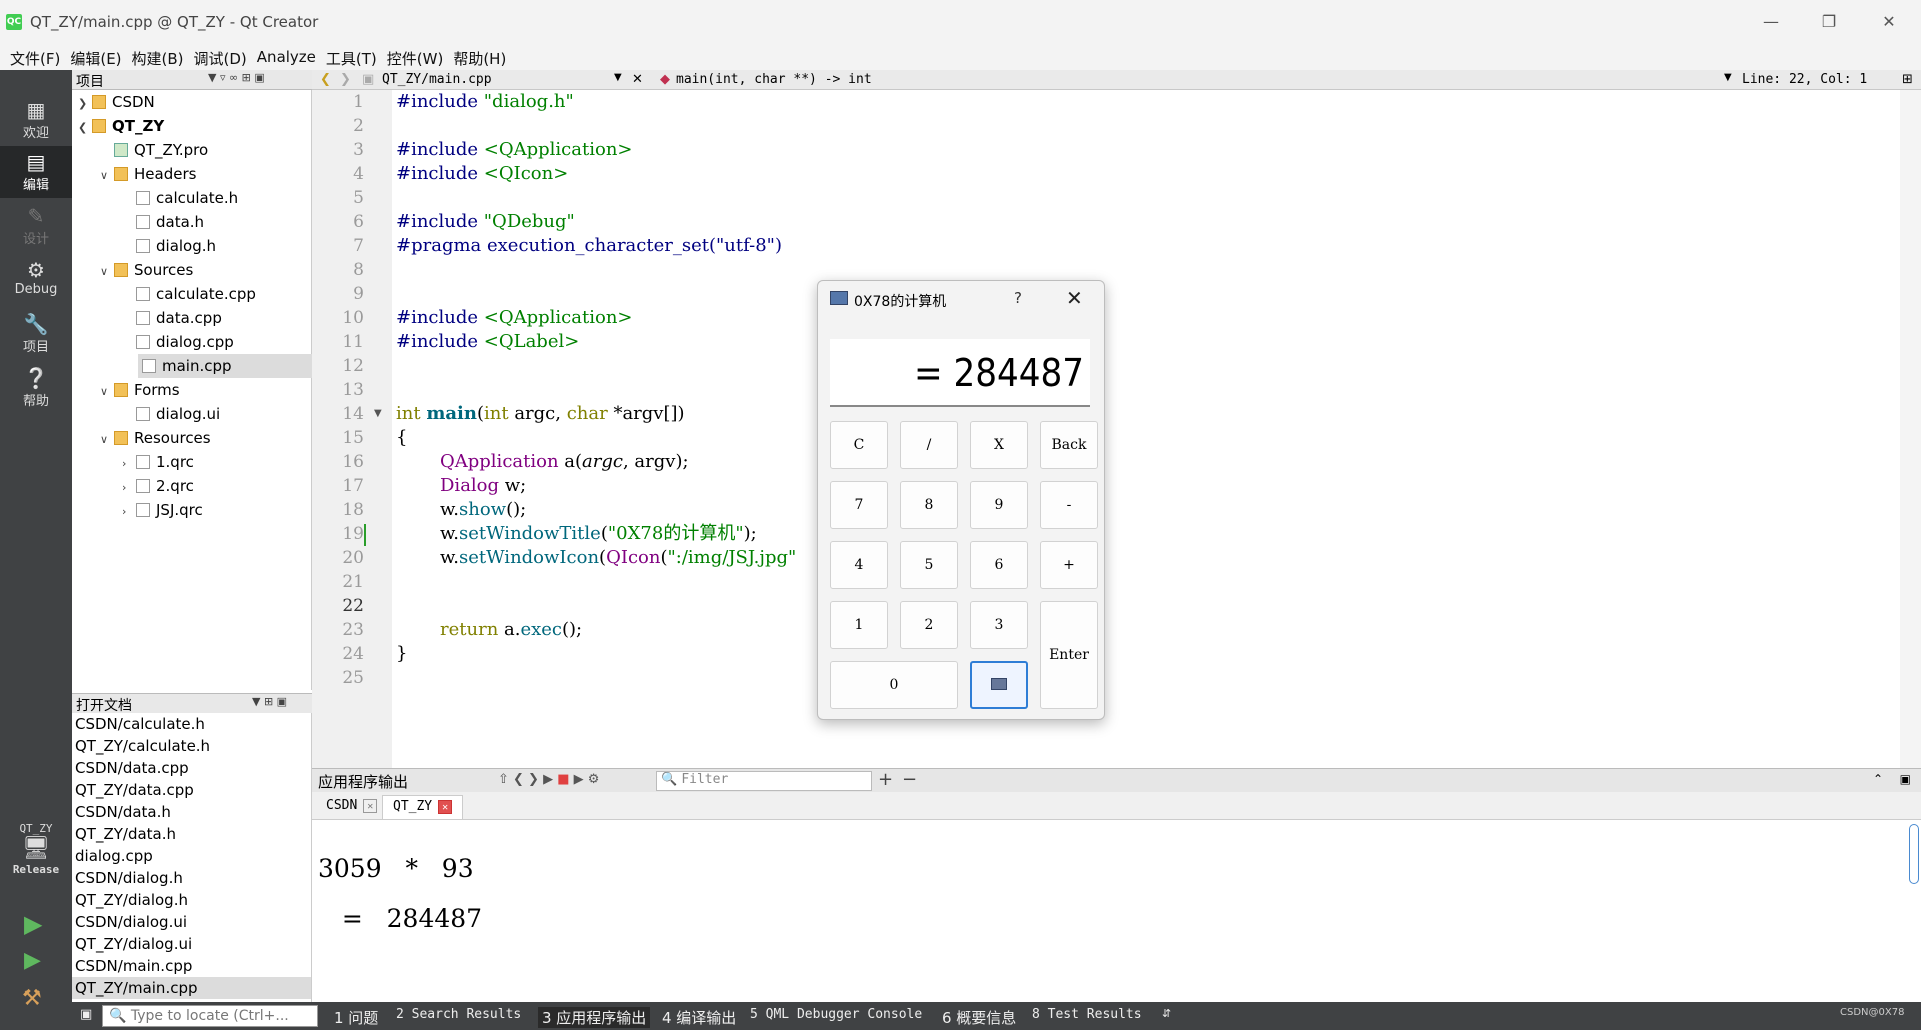 The height and width of the screenshot is (1030, 1921). Describe the element at coordinates (1914, 854) in the screenshot. I see `output-scrollbar` at that location.